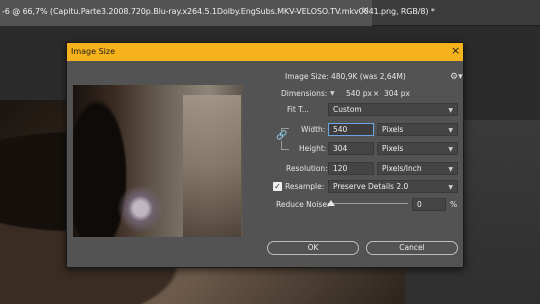 The image size is (540, 304). What do you see at coordinates (393, 109) in the screenshot?
I see `fit-to-select: Custom ▼` at bounding box center [393, 109].